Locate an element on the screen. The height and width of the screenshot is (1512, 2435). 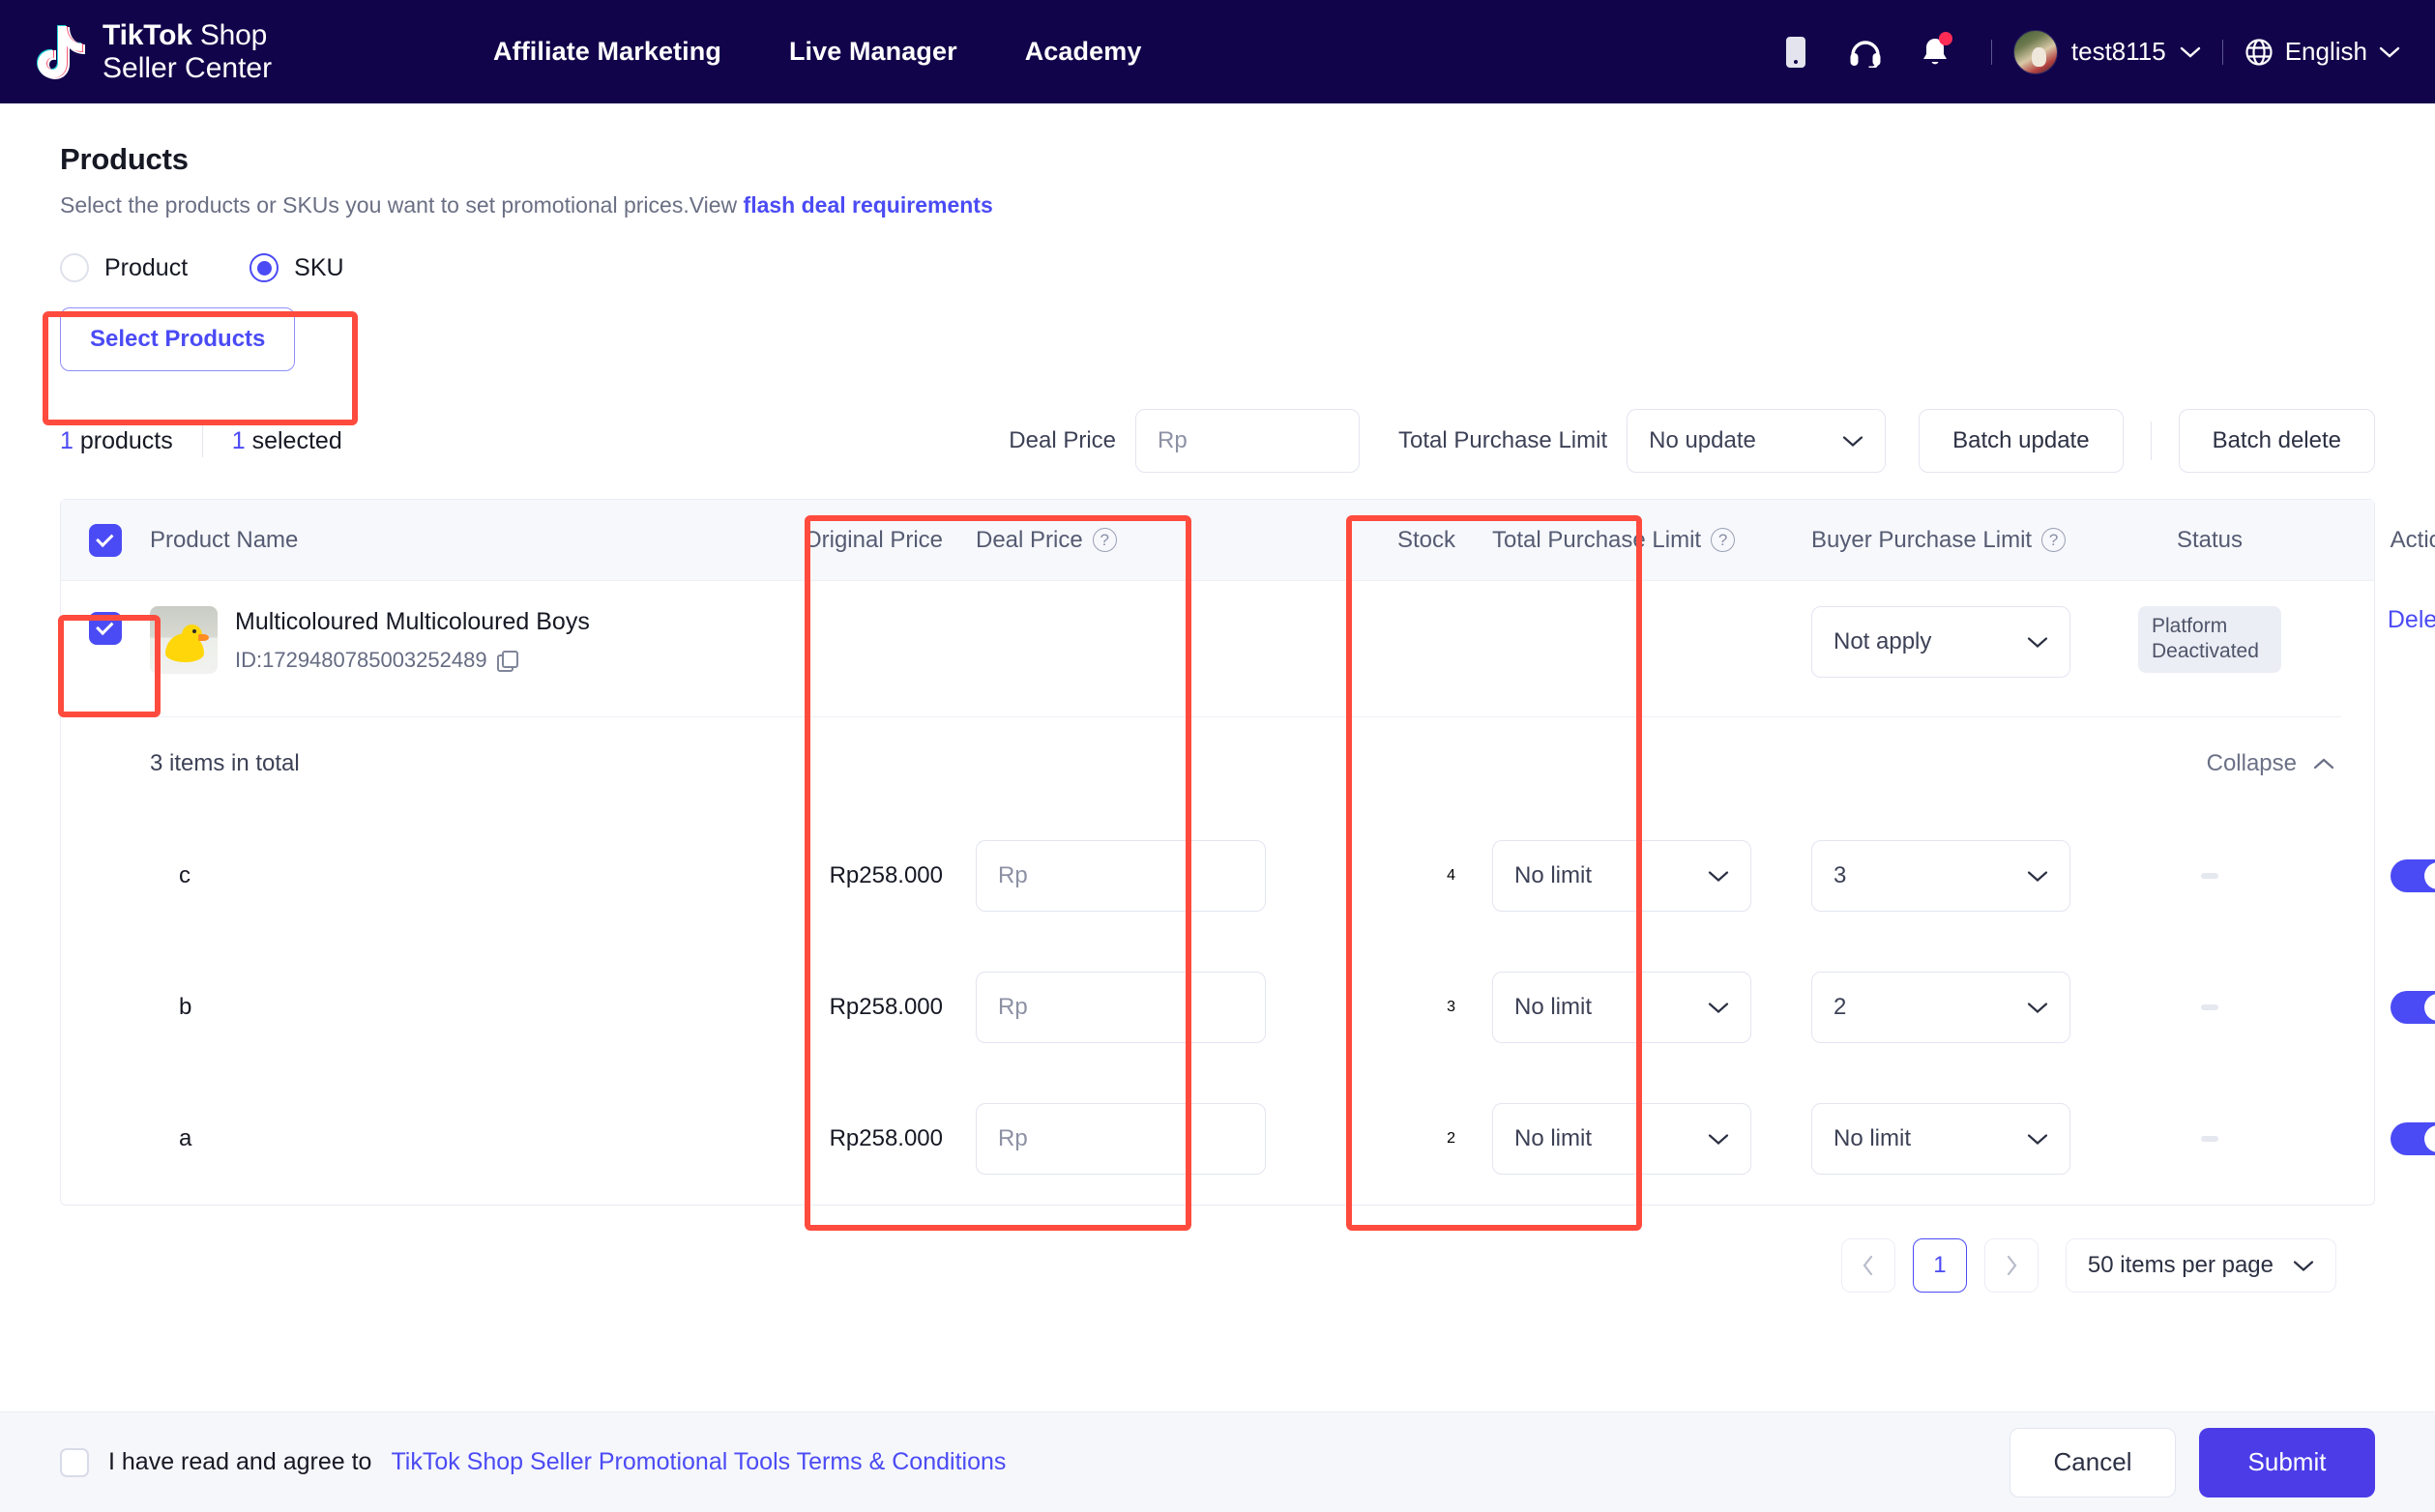
product-count-value: 1 is located at coordinates (66, 440).